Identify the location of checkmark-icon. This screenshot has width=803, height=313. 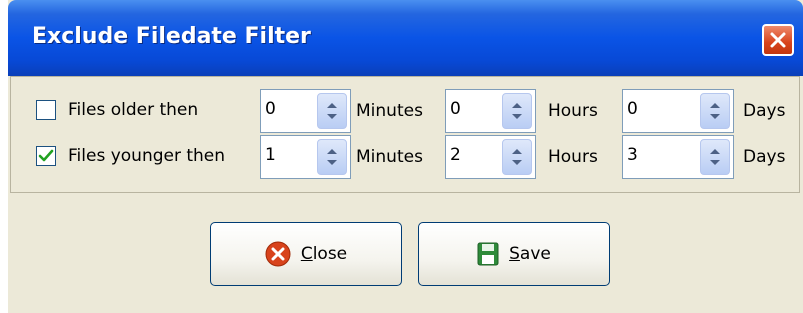
(46, 155).